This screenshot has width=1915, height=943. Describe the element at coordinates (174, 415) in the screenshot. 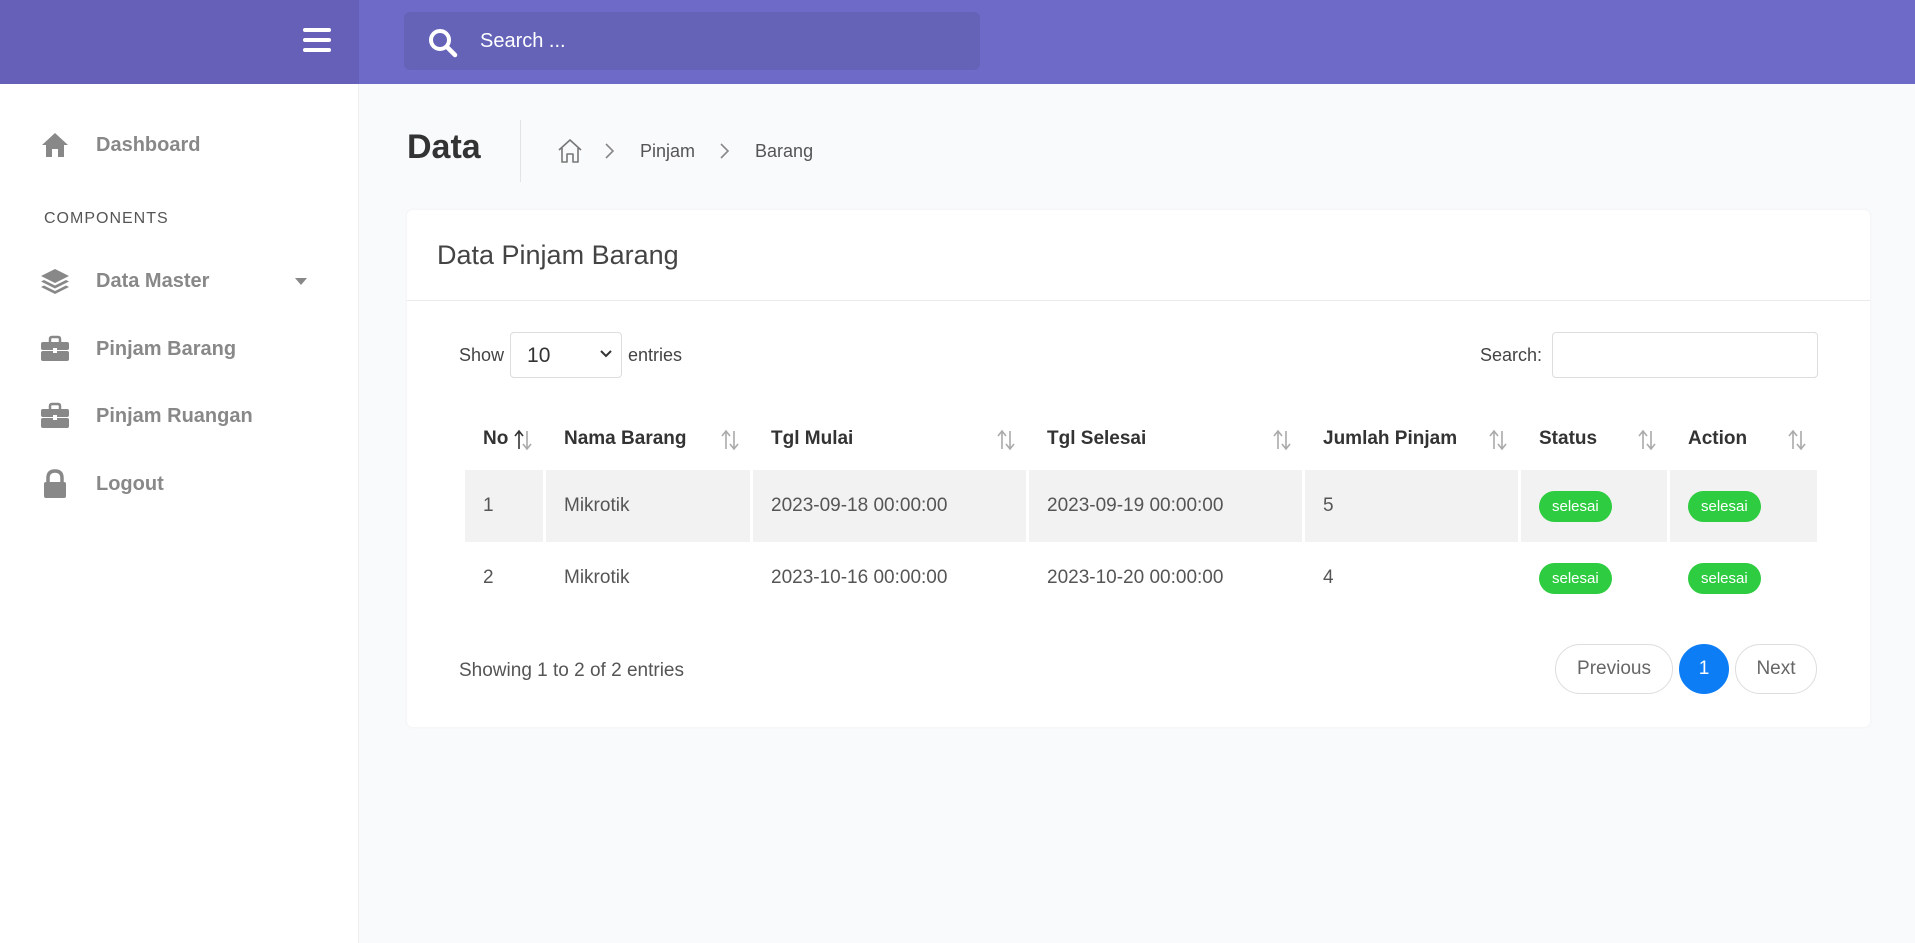

I see `sidebar-item-label: Pinjam Ruangan` at that location.